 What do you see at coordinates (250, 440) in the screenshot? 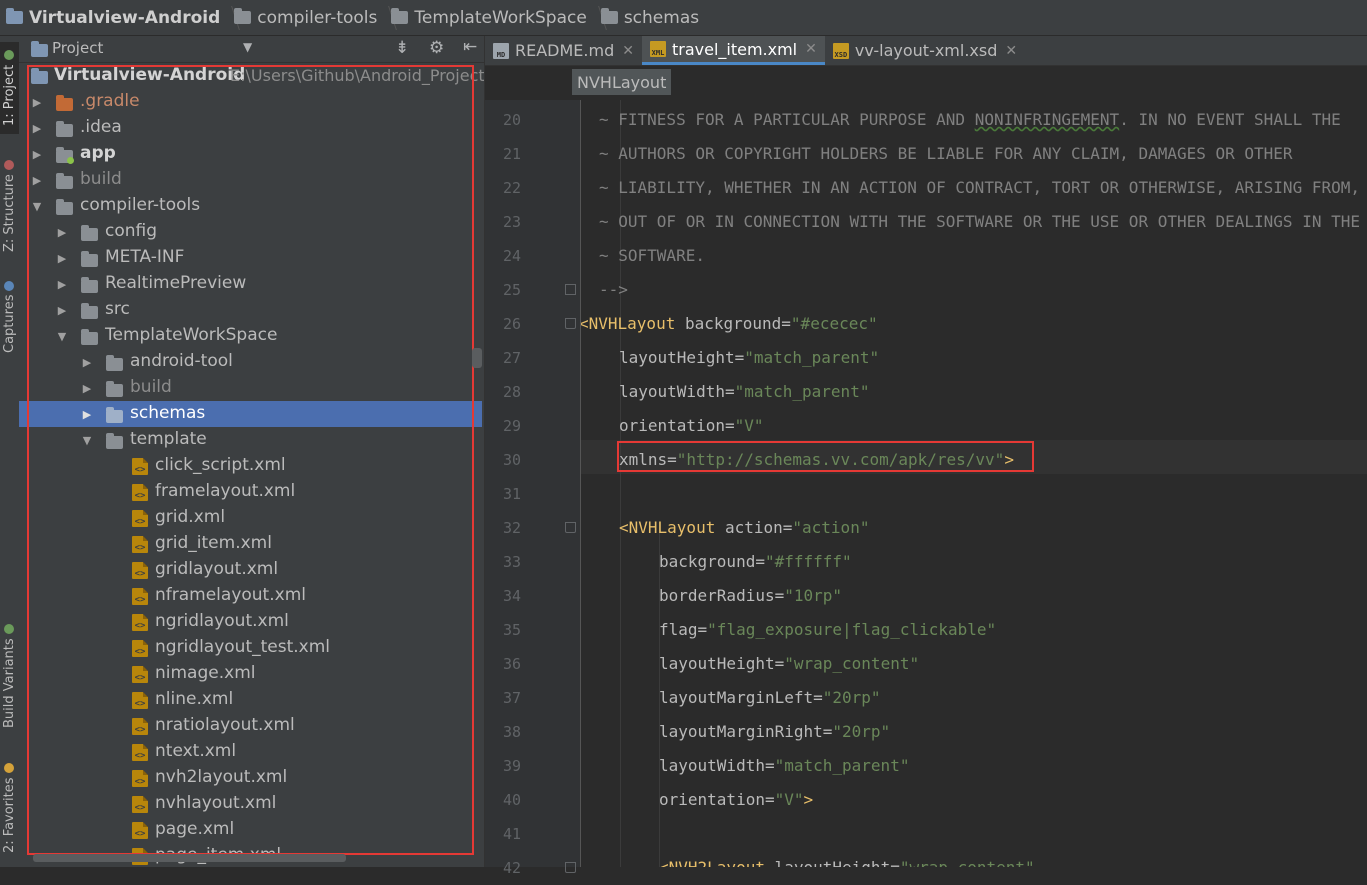
I see `tree-item: ▼ template` at bounding box center [250, 440].